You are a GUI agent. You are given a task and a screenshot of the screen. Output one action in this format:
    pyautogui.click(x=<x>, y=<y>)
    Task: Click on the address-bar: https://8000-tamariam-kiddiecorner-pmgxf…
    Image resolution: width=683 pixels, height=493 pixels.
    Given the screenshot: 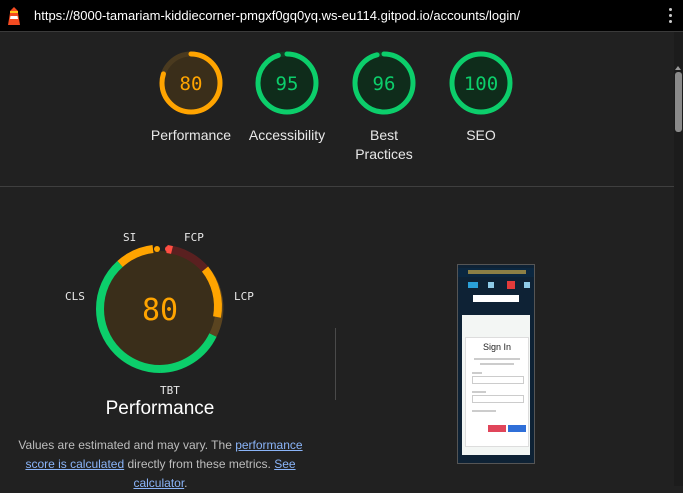 What is the action you would take?
    pyautogui.click(x=341, y=16)
    